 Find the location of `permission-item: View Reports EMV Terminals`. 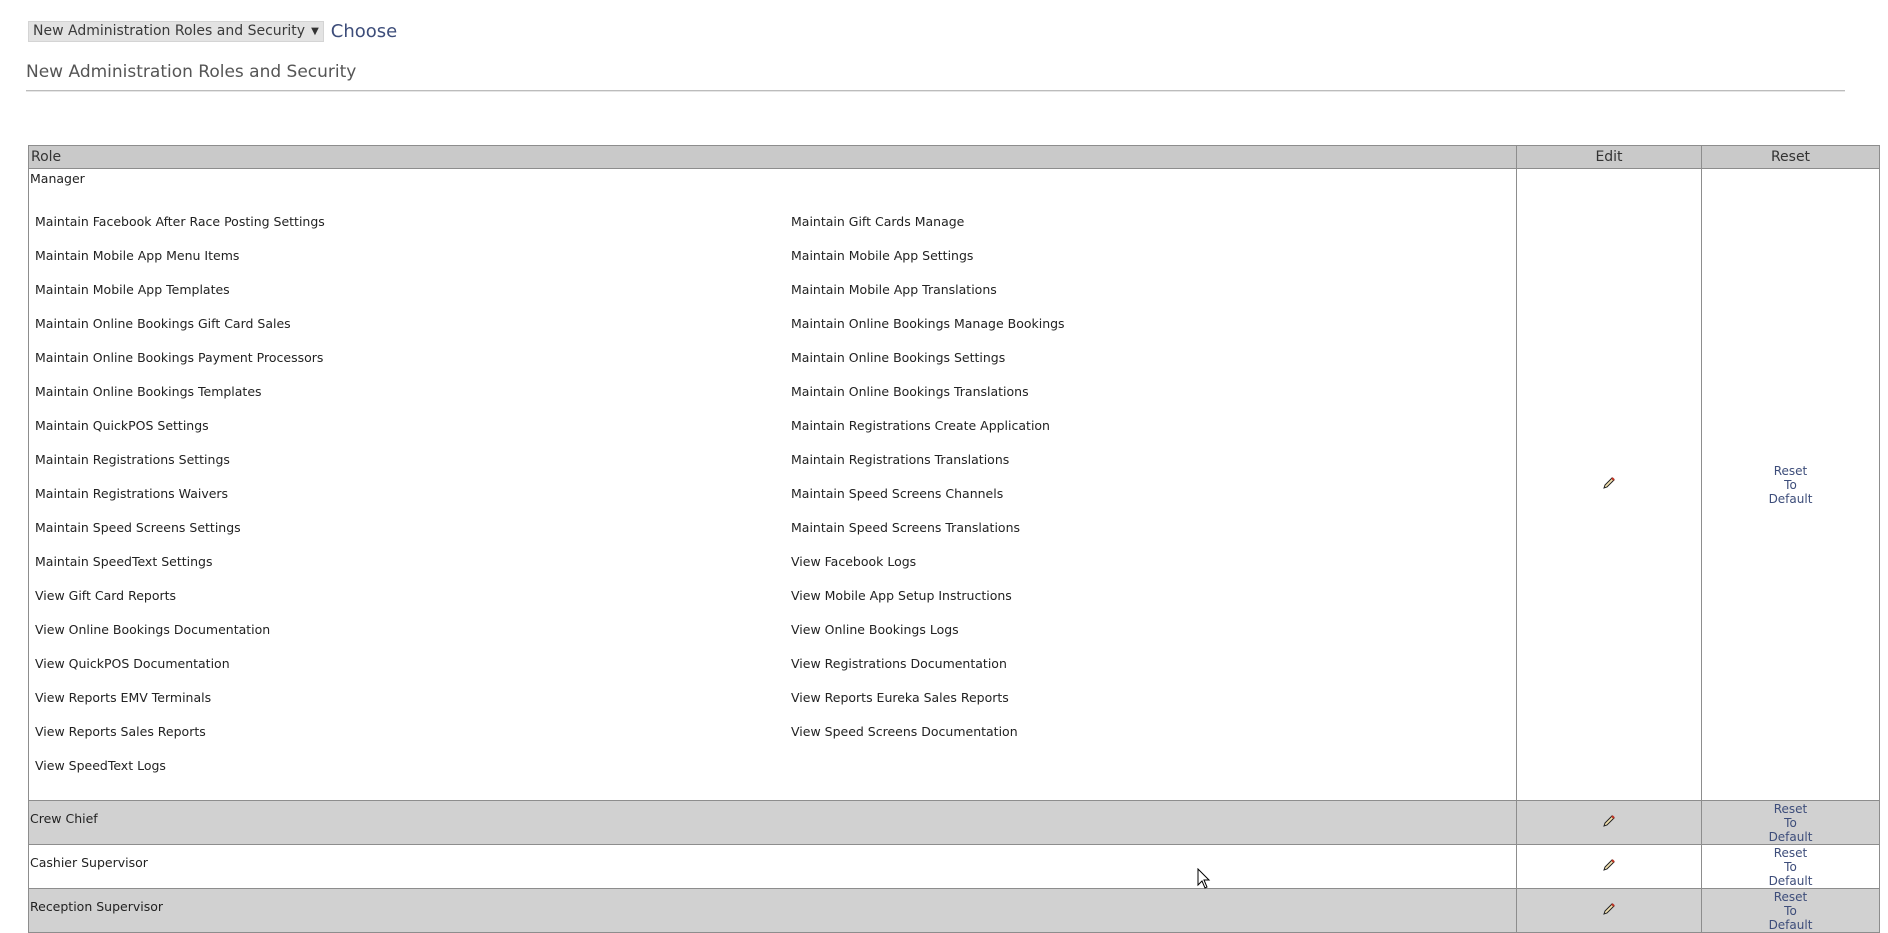

permission-item: View Reports EMV Terminals is located at coordinates (123, 697).